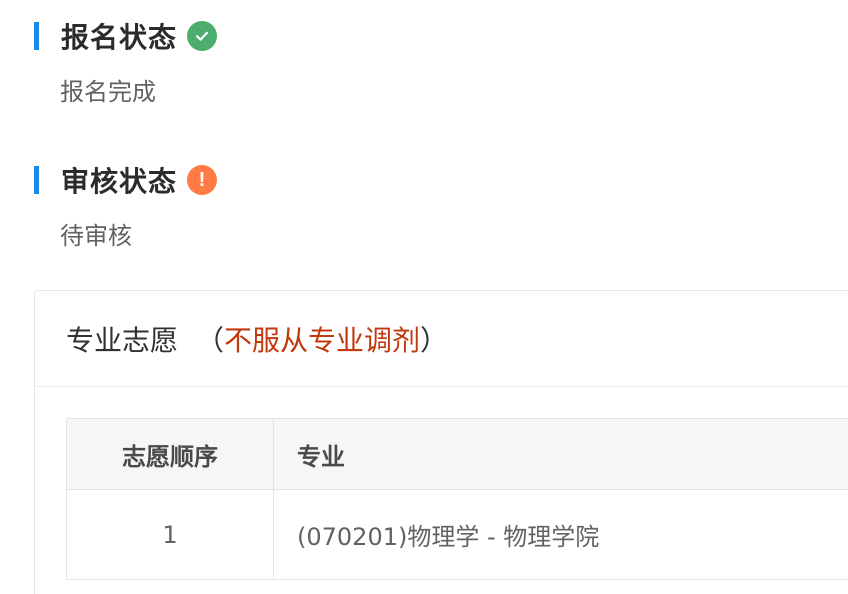  What do you see at coordinates (457, 454) in the screenshot?
I see `table-header-row: 志愿顺序 专业` at bounding box center [457, 454].